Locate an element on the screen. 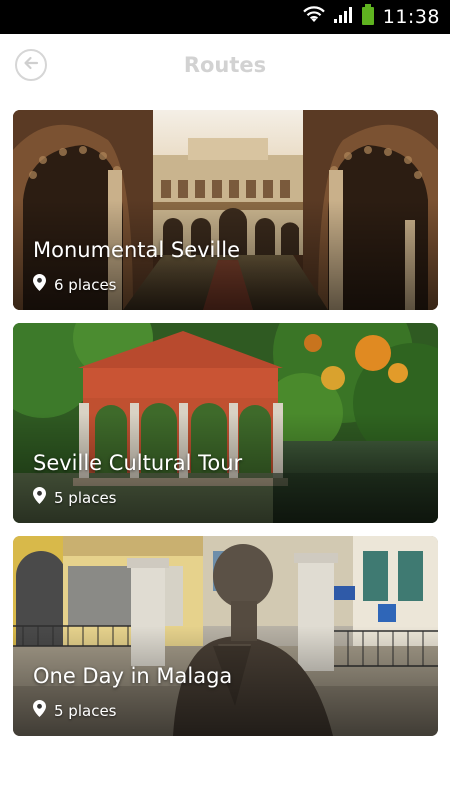  route-title: Monumental Seville is located at coordinates (136, 250).